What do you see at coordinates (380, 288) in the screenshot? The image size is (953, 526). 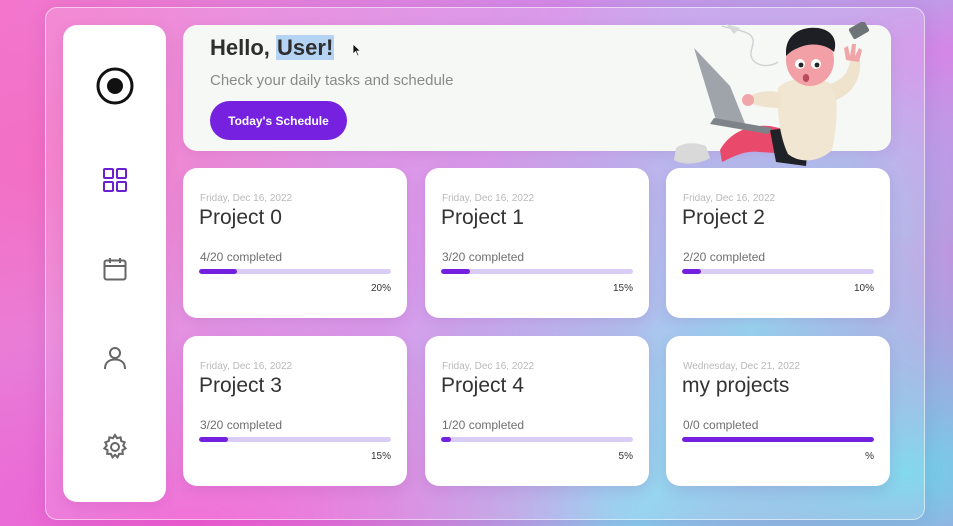 I see `project-percent: 20%` at bounding box center [380, 288].